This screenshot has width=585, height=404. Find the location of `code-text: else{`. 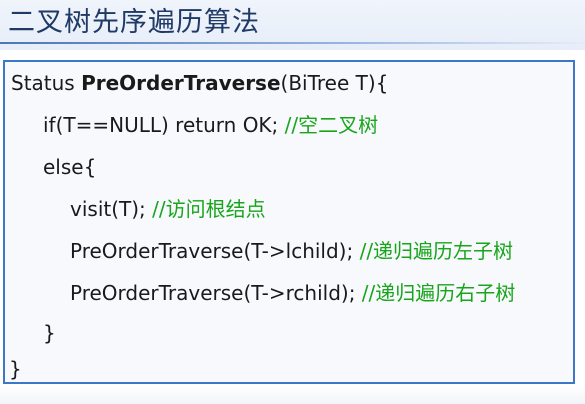

code-text: else{ is located at coordinates (70, 167).